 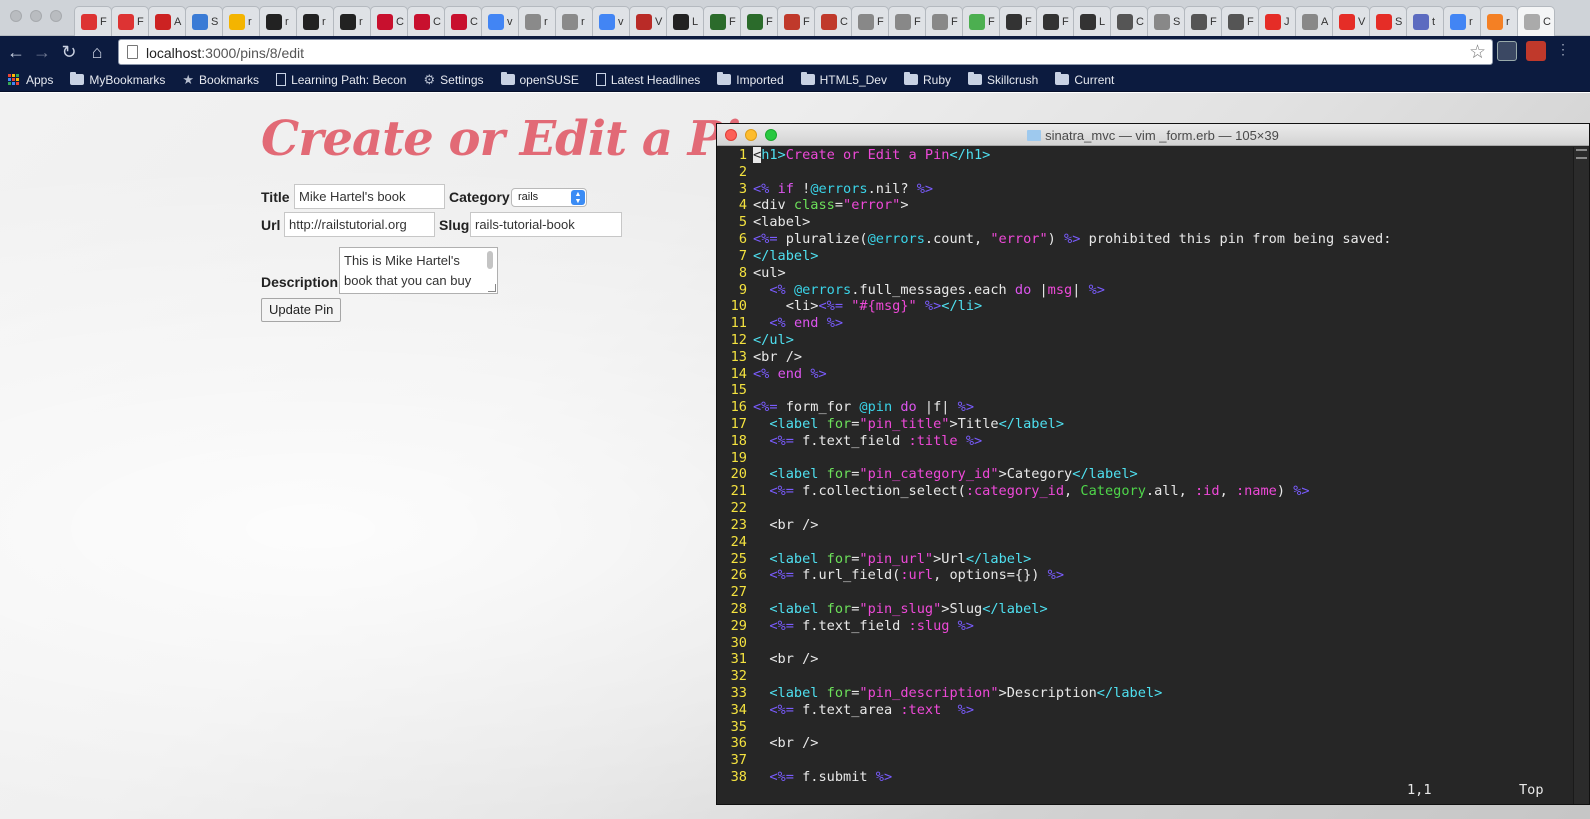 I want to click on window-zoom-button, so click(x=56, y=16).